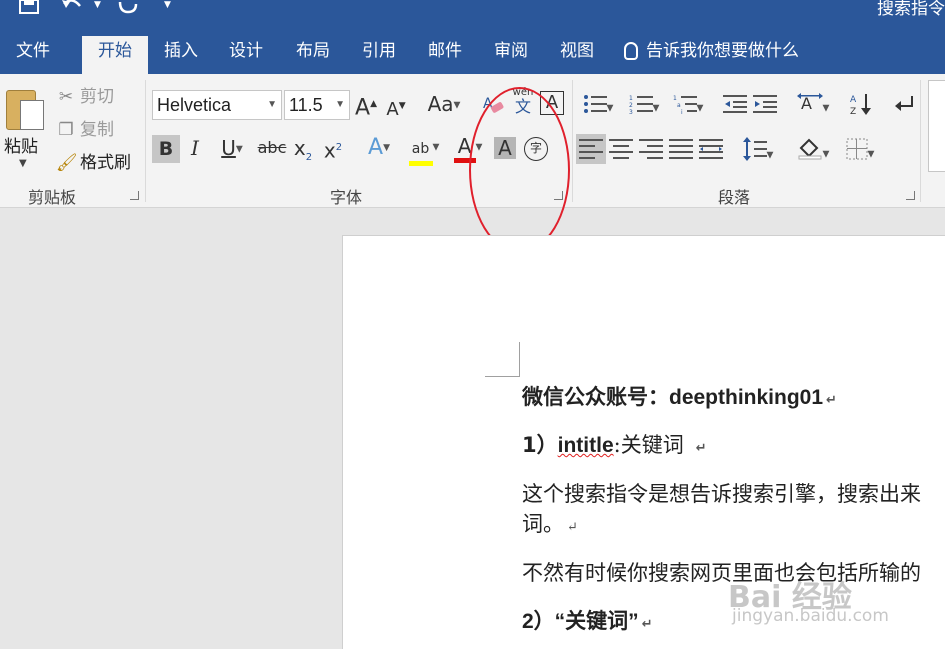 The height and width of the screenshot is (649, 945). What do you see at coordinates (754, 149) in the screenshot?
I see `line-spacing-icon` at bounding box center [754, 149].